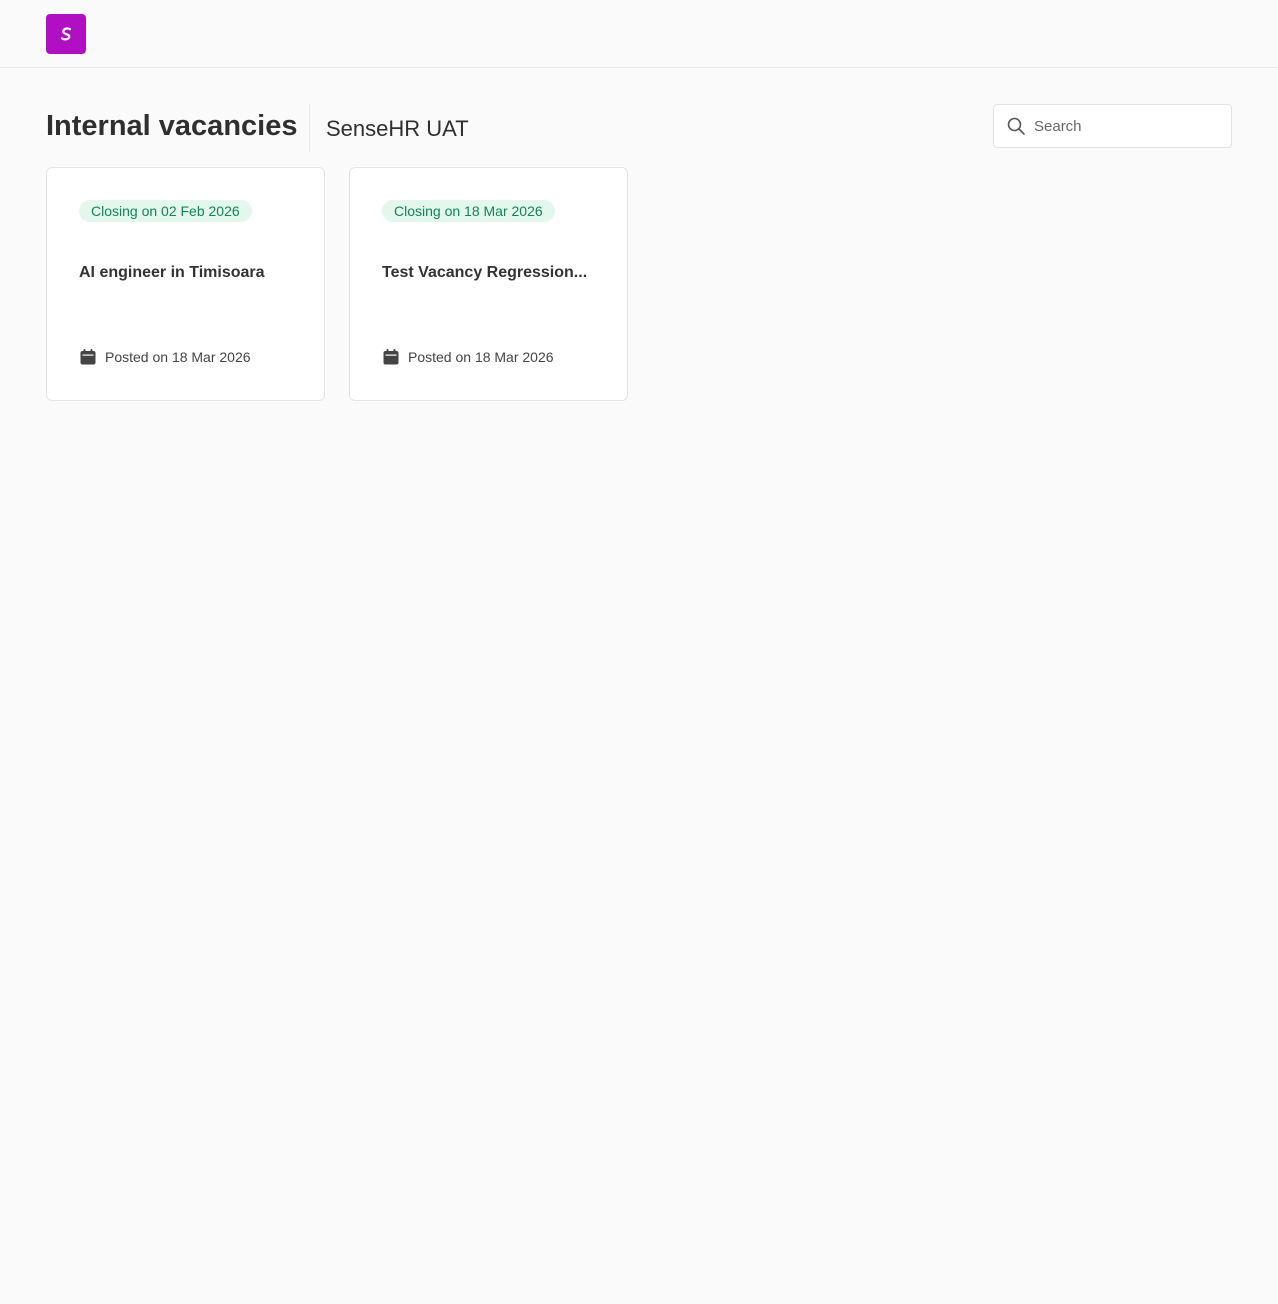 The width and height of the screenshot is (1278, 1304). I want to click on title-divider, so click(309, 128).